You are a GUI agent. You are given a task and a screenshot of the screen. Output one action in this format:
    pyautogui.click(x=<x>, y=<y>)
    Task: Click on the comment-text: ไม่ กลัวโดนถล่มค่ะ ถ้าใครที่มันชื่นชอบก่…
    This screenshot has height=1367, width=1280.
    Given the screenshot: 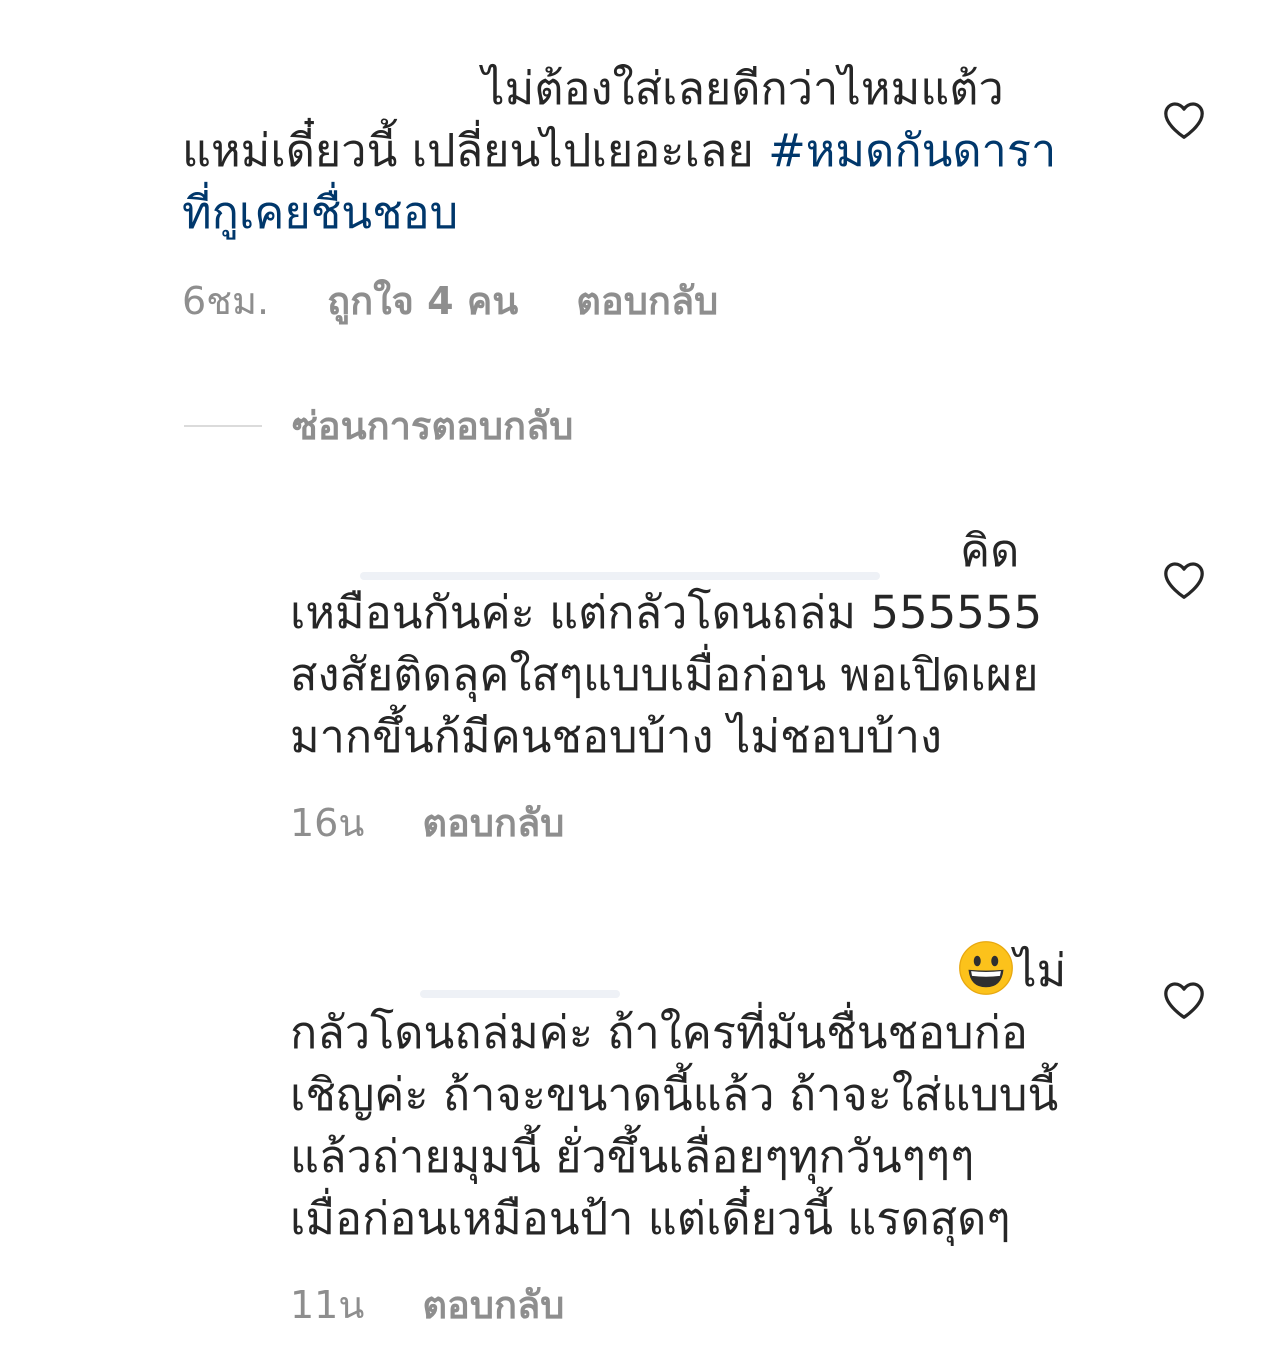 What is the action you would take?
    pyautogui.click(x=678, y=1095)
    